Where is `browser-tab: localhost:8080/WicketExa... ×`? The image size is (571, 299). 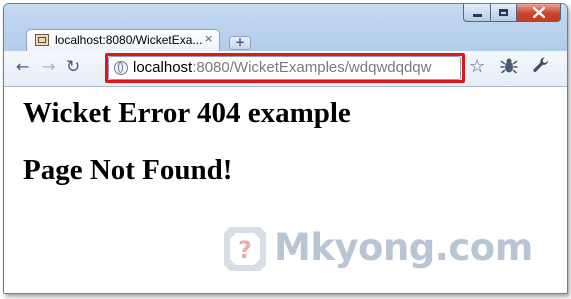 browser-tab: localhost:8080/WicketExa... × is located at coordinates (123, 40).